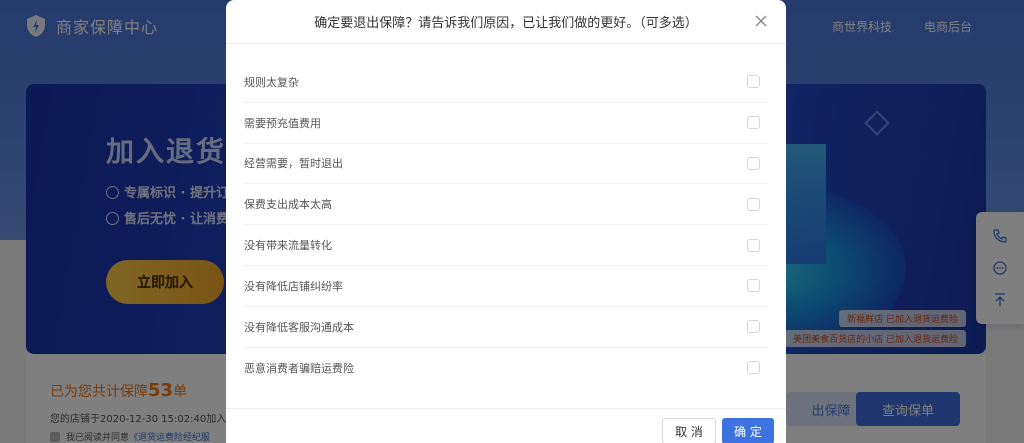 This screenshot has height=443, width=1024. I want to click on reason-label: 经营需要，暂时退出, so click(293, 164).